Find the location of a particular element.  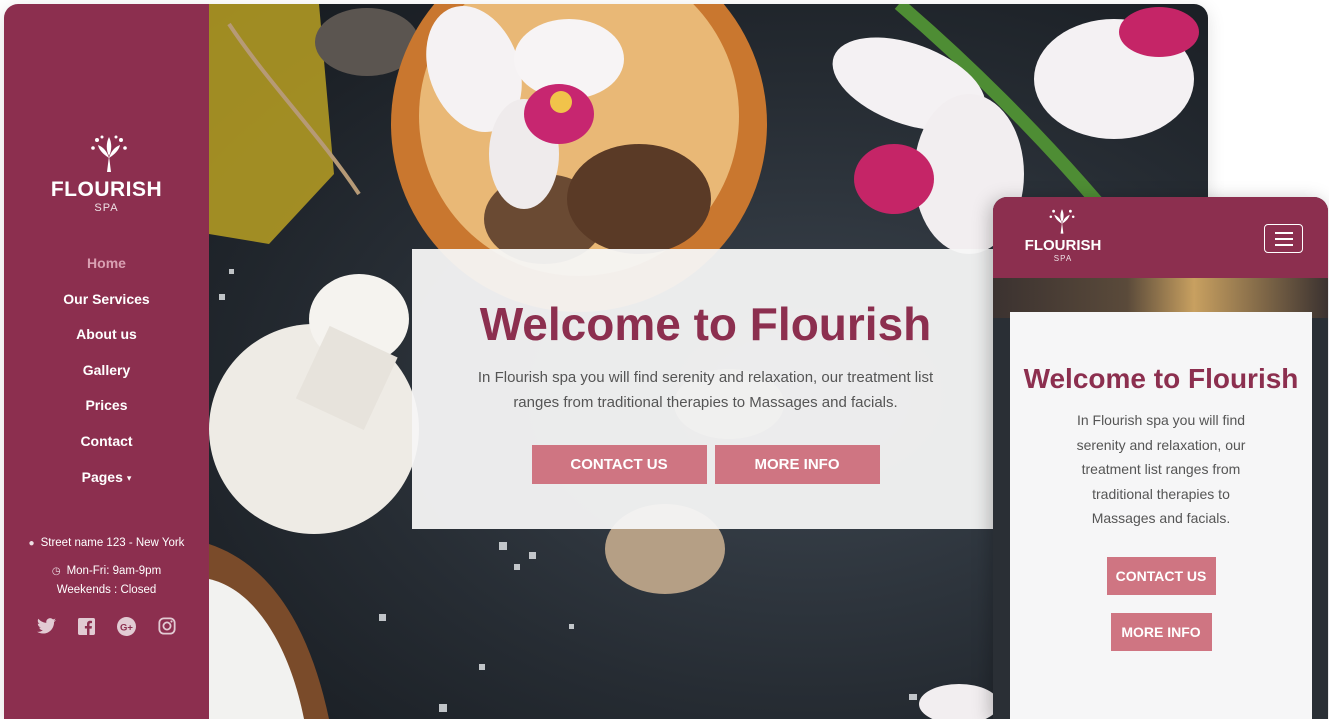

weekends-text: Weekends : Closed is located at coordinates (106, 590).